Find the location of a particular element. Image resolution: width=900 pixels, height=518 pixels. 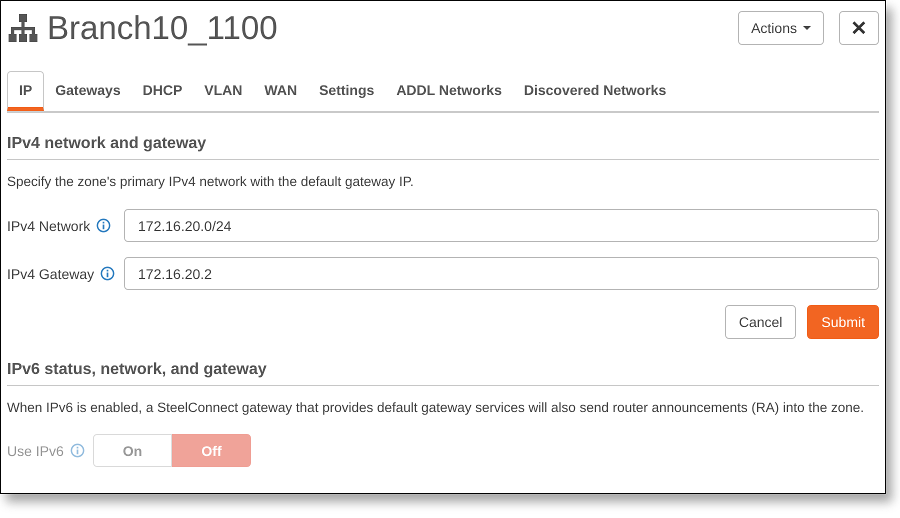

description-text: When IPv6 is enabled, a SteelConnect gateway that provides default gateway services will also send router announcements (RA) into the zone. is located at coordinates (436, 408).